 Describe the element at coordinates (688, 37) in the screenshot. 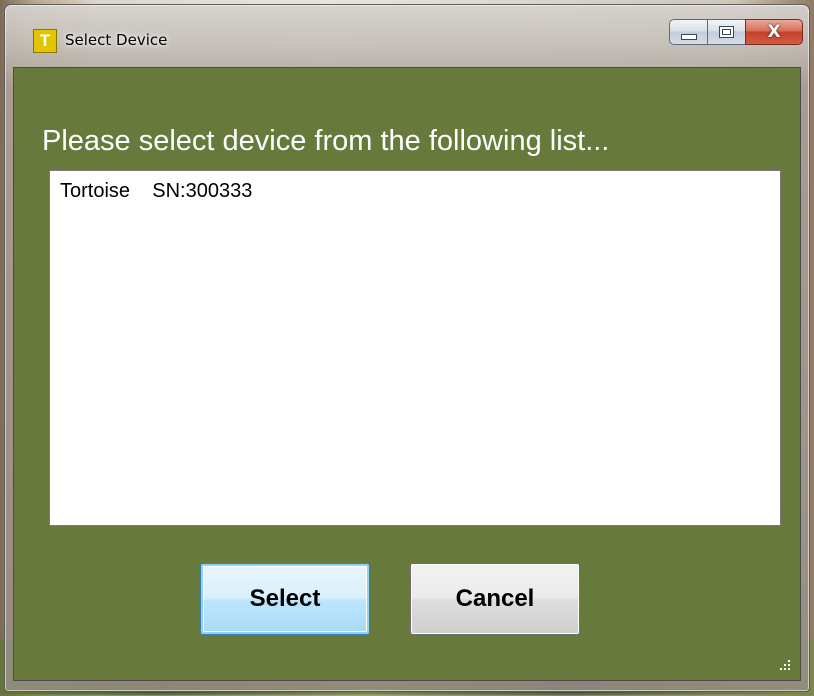

I see `minimize-icon` at that location.